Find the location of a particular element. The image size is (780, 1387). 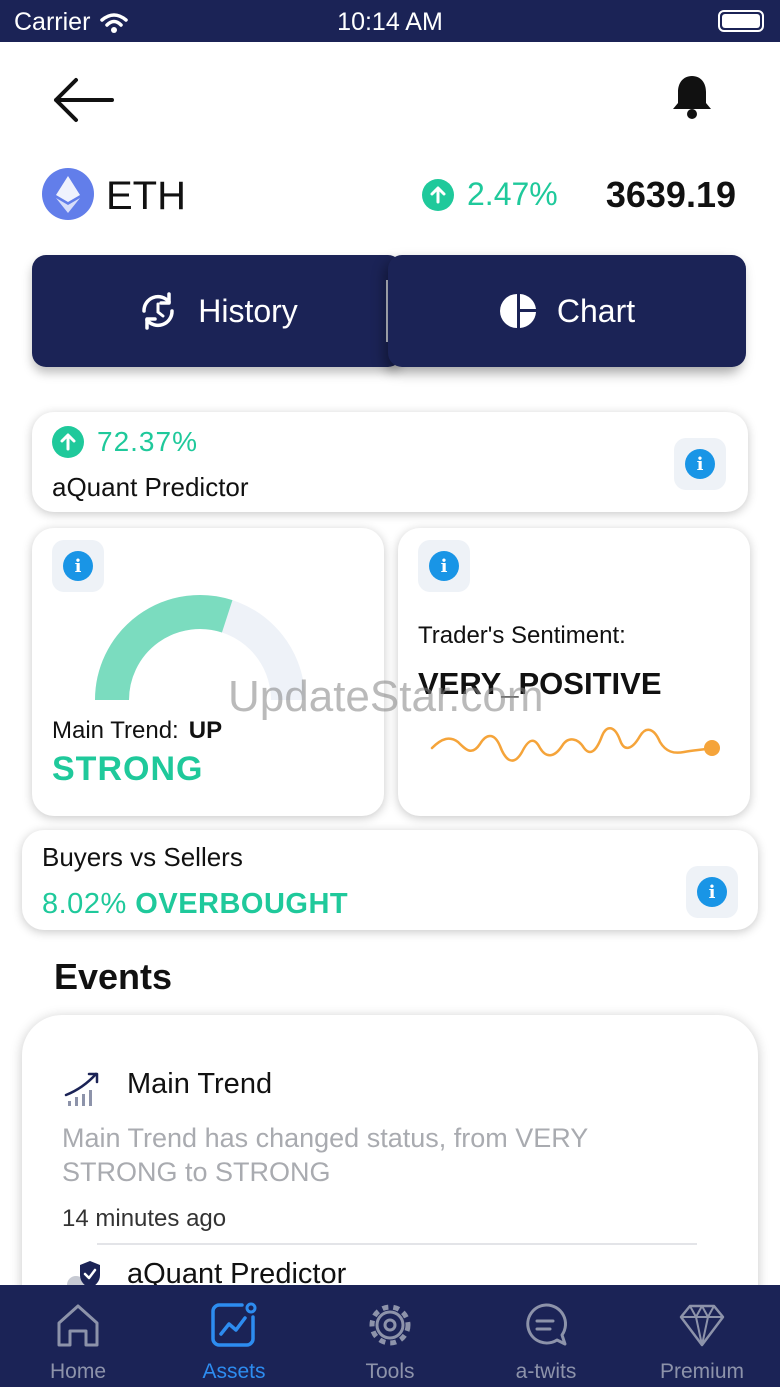

price-change: 2.47% is located at coordinates (490, 194).